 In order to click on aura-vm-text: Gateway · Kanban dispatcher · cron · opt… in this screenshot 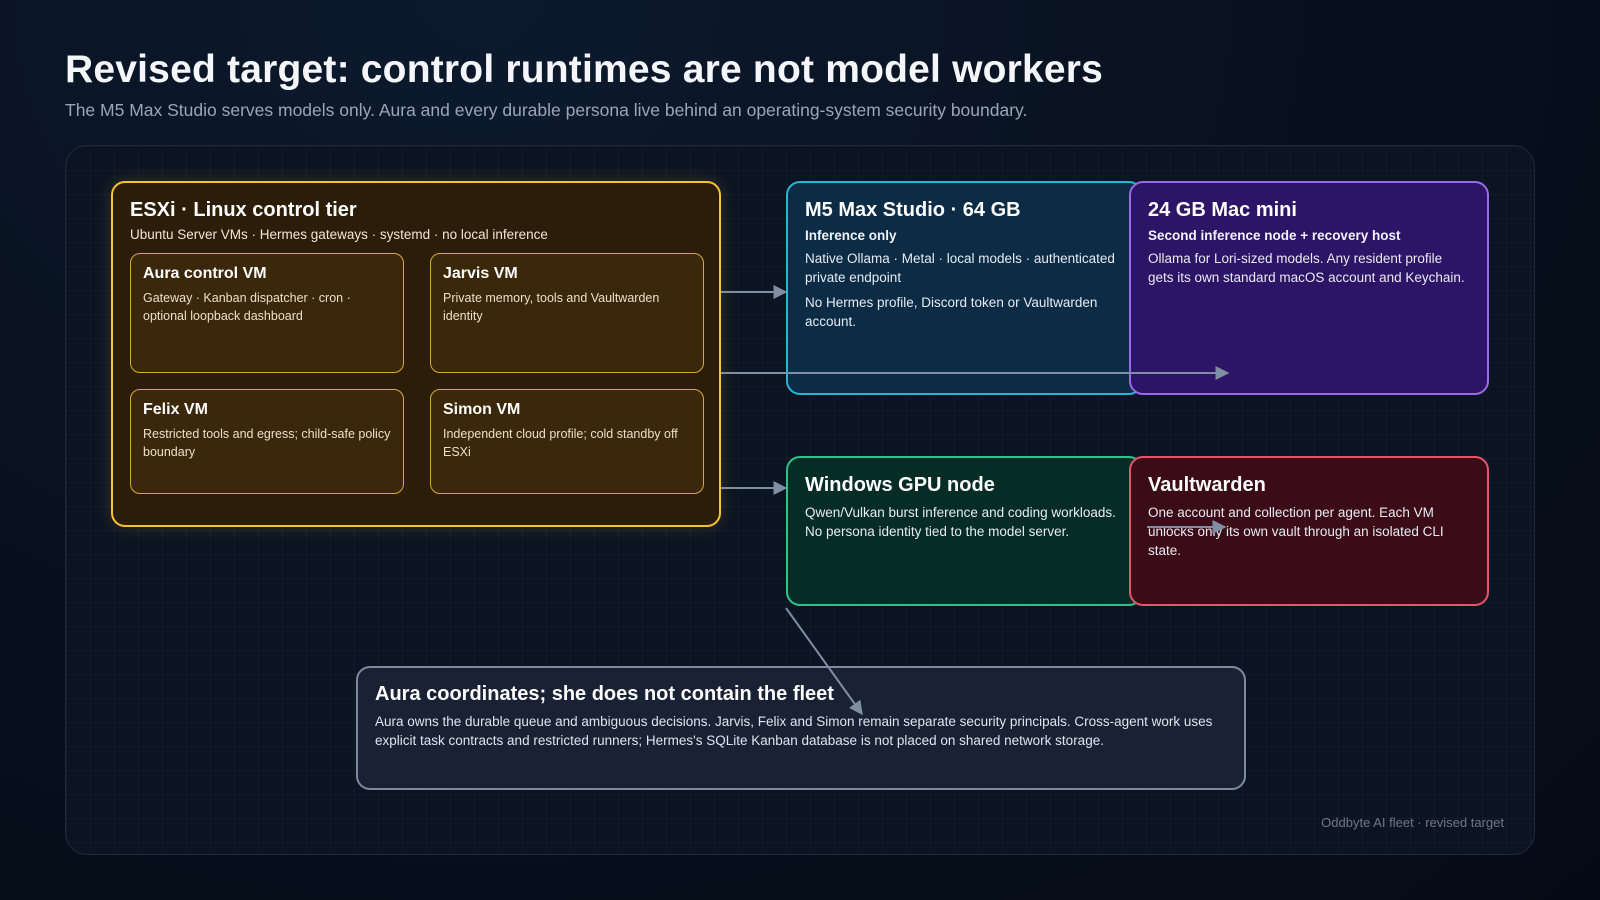, I will do `click(247, 307)`.